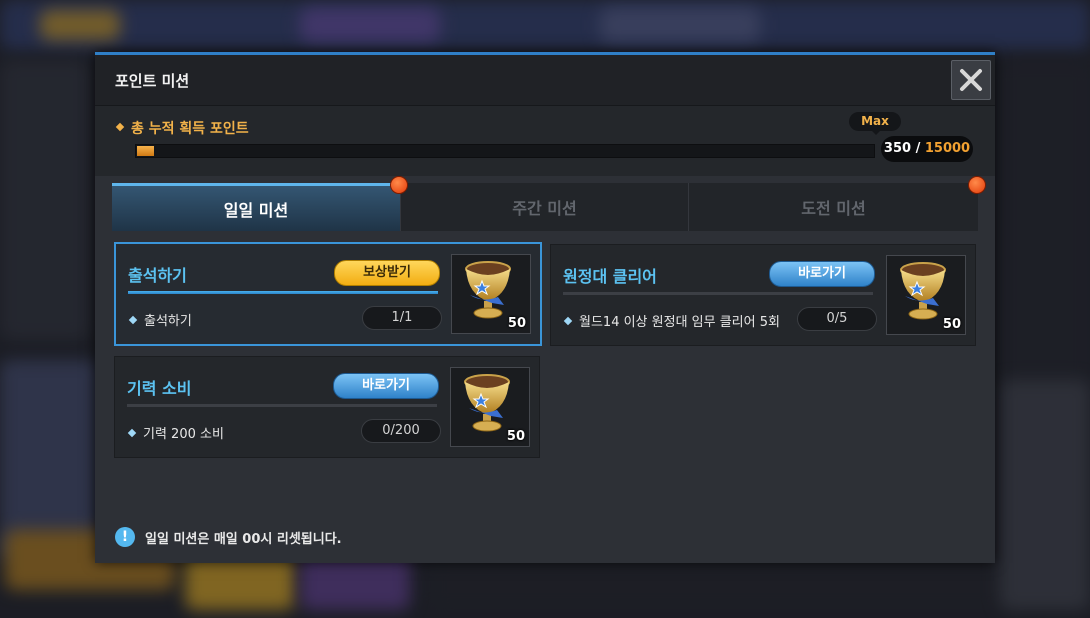 This screenshot has height=618, width=1090. I want to click on points-progress-bar, so click(505, 151).